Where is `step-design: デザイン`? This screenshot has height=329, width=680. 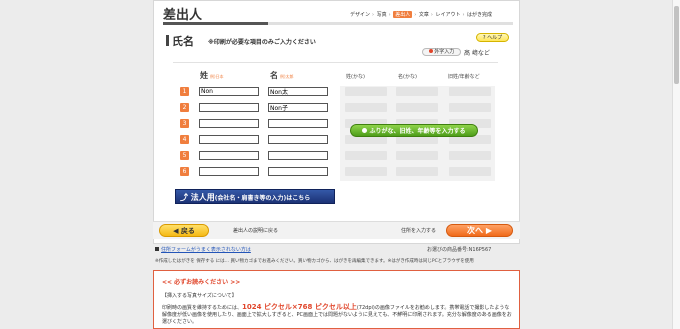 step-design: デザイン is located at coordinates (360, 14).